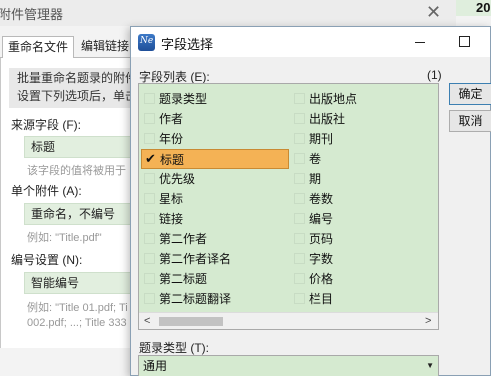 Image resolution: width=491 pixels, height=376 pixels. Describe the element at coordinates (174, 348) in the screenshot. I see `record-type-label: 题录类型 (T):` at that location.